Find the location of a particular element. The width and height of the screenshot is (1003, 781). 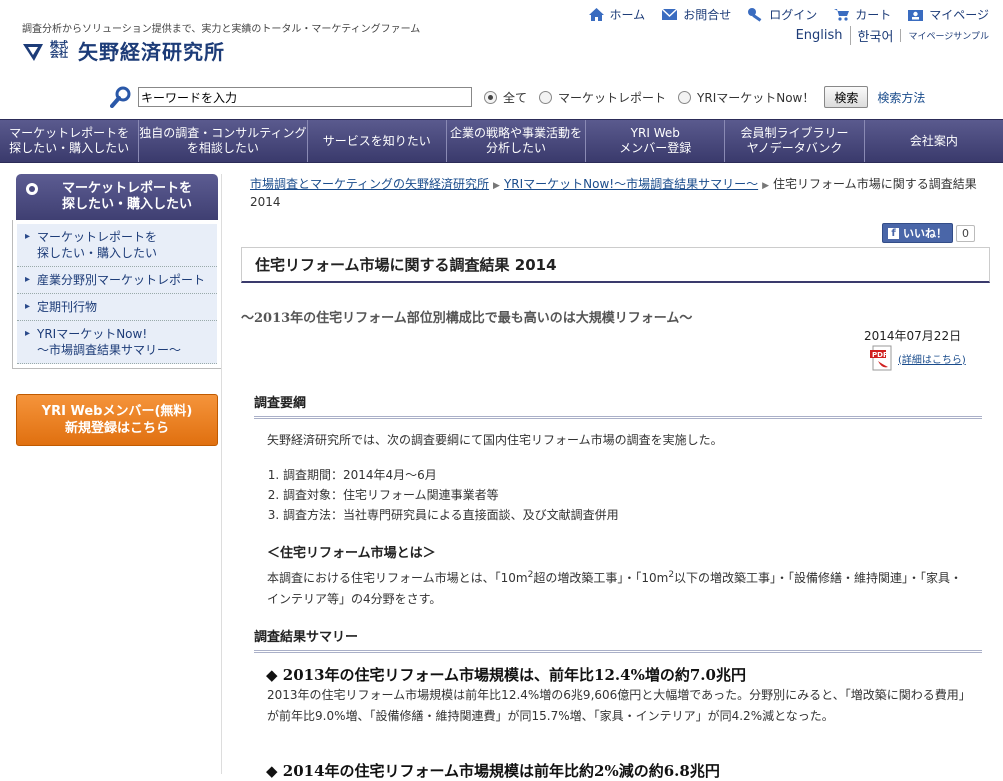

mainnav-strategy: 企業の戦略や事業活動を 分析したい is located at coordinates (517, 141).